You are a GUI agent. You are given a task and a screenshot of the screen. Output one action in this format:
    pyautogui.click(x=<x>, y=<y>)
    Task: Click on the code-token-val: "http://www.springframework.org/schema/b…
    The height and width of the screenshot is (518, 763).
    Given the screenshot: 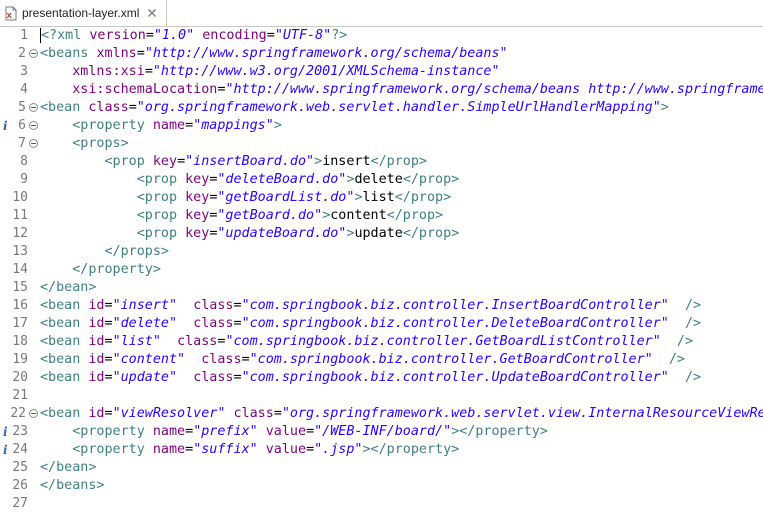 What is the action you would take?
    pyautogui.click(x=326, y=53)
    